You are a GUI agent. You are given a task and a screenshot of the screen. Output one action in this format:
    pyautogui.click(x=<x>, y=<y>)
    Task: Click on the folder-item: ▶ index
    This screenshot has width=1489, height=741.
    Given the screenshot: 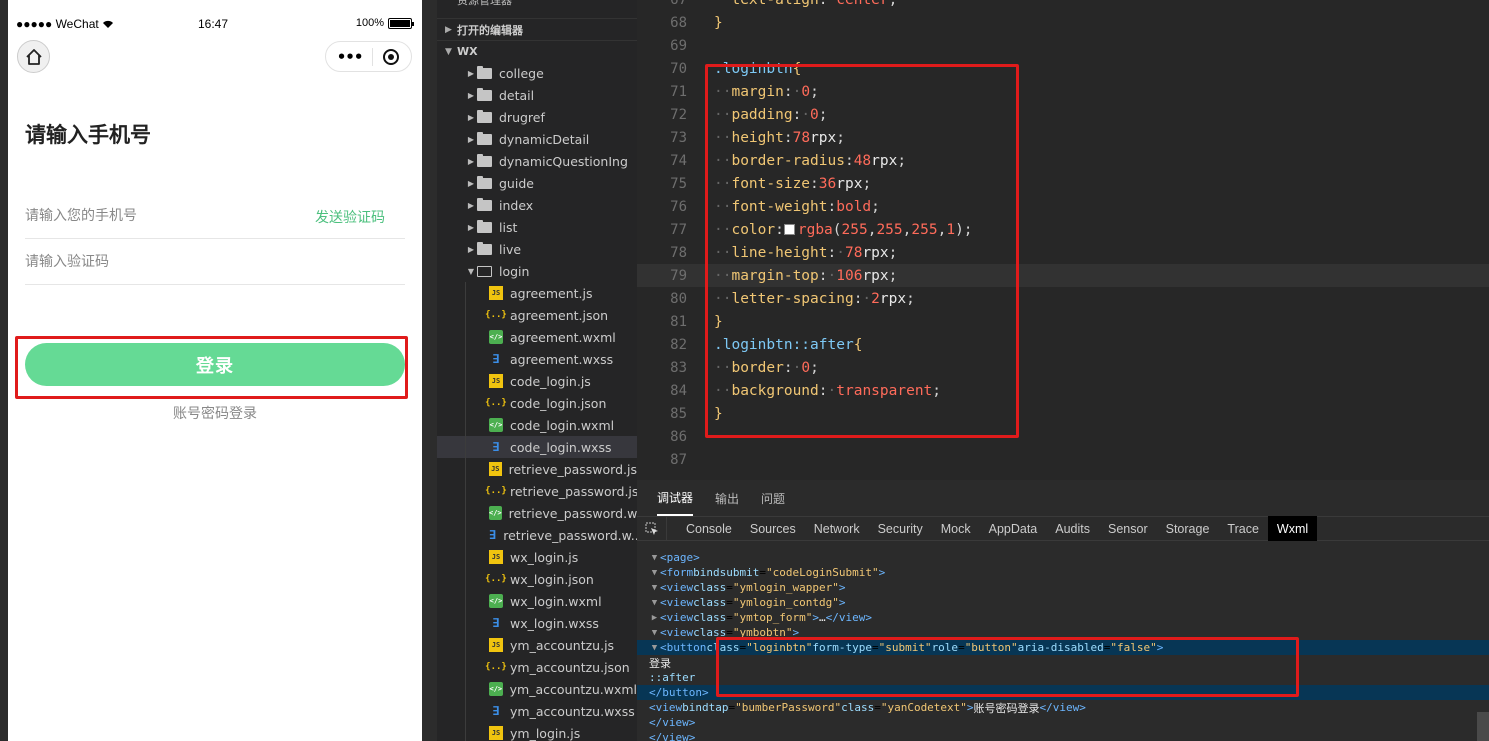 What is the action you would take?
    pyautogui.click(x=537, y=205)
    